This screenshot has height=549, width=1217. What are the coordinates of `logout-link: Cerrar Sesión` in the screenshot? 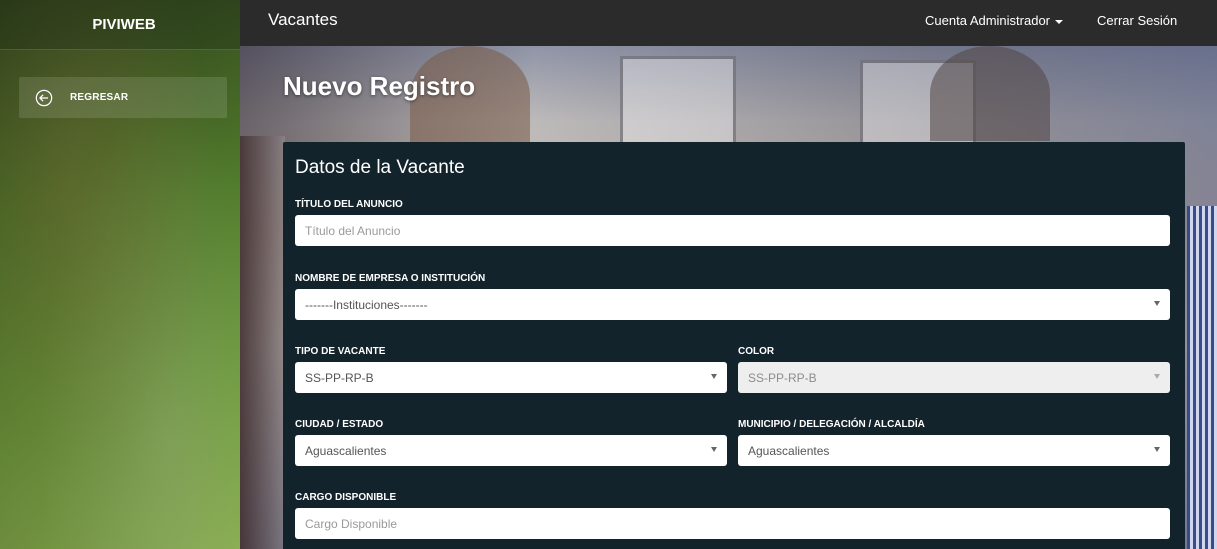 It's located at (1137, 20).